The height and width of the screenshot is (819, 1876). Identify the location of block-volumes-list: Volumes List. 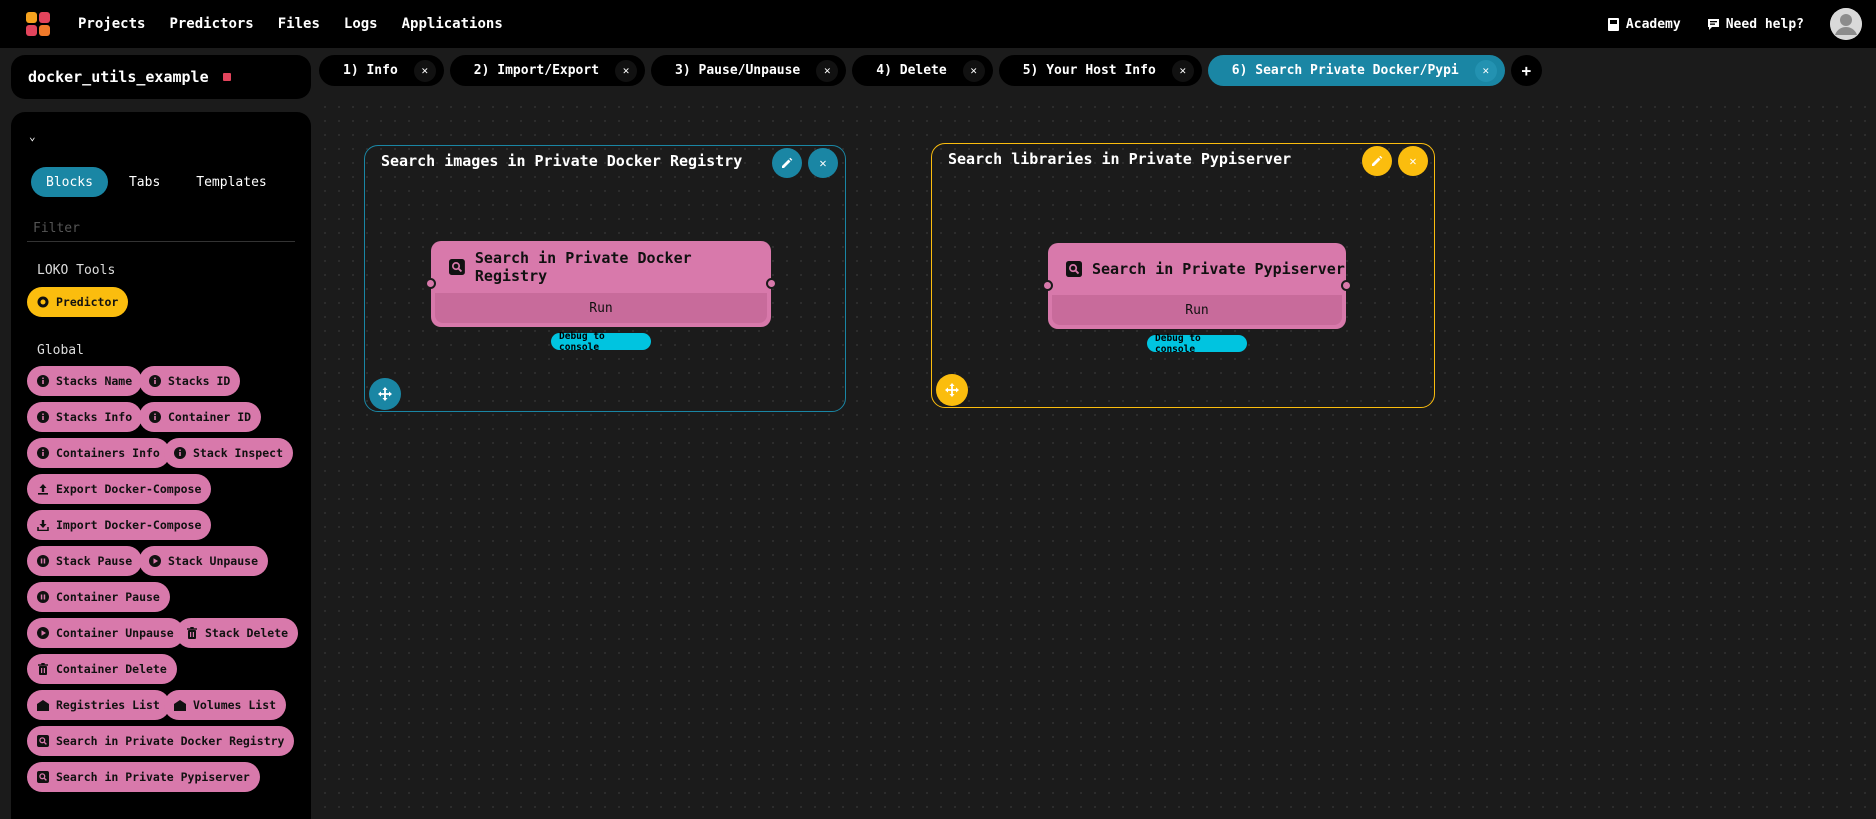
(225, 705).